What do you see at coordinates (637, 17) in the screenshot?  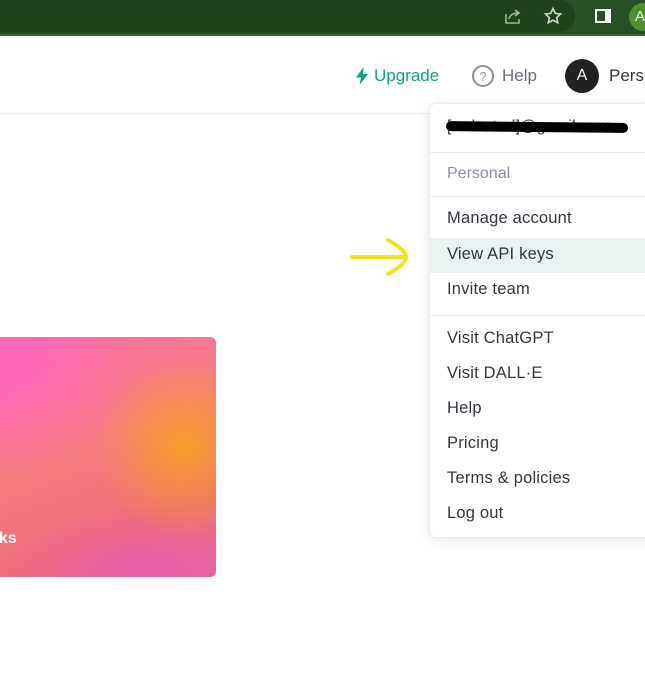 I see `browser-profile-avatar: A` at bounding box center [637, 17].